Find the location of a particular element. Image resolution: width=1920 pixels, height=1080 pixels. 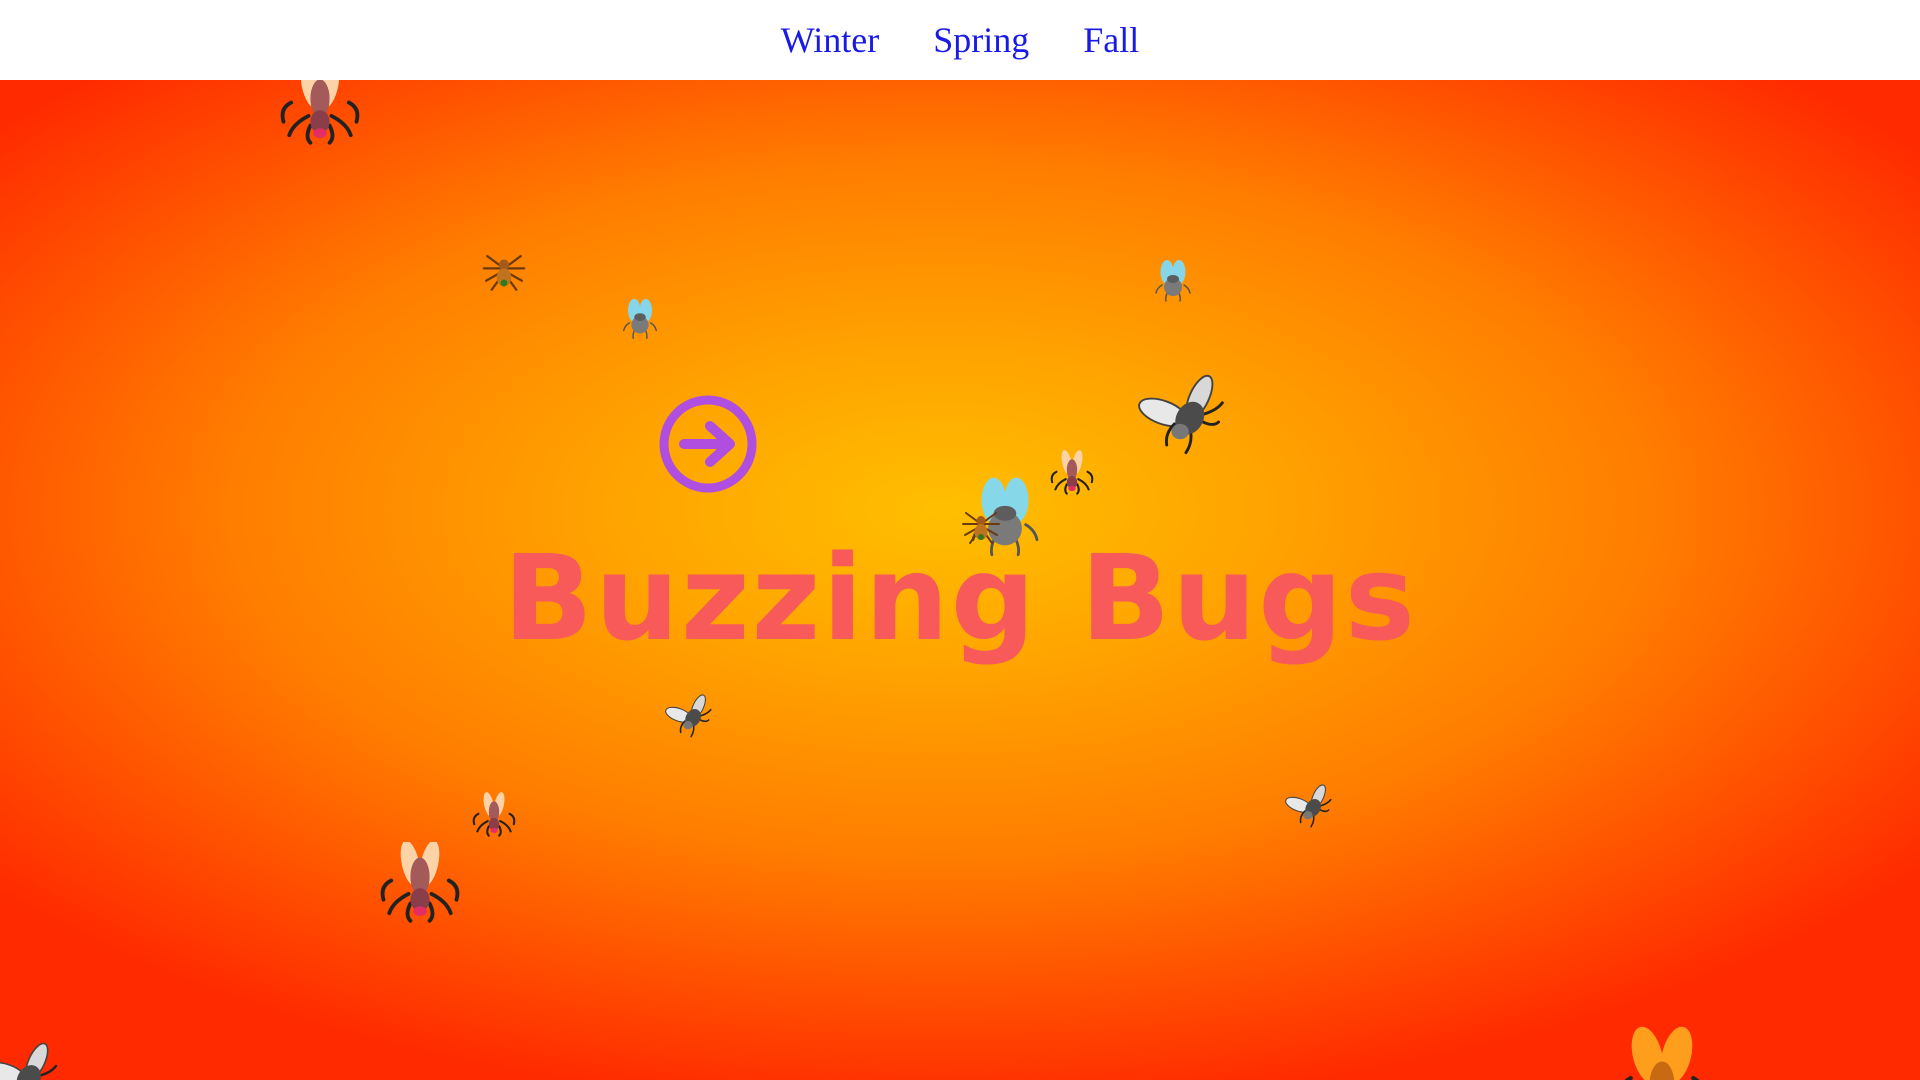

arrow-right-circle-icon is located at coordinates (708, 444).